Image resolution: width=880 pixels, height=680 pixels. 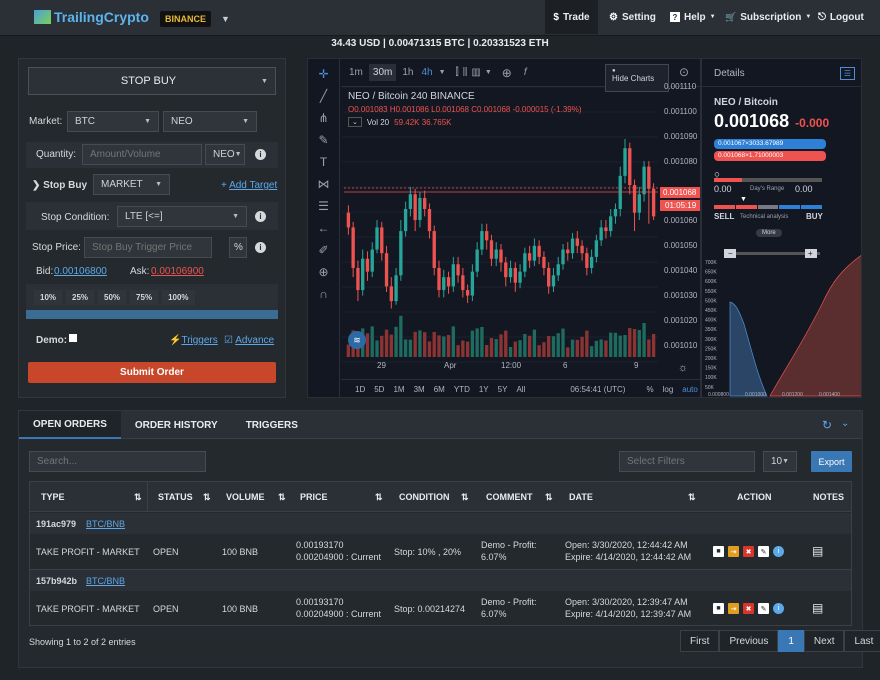 What do you see at coordinates (632, 17) in the screenshot?
I see `nav-setting: ⚙ Setting` at bounding box center [632, 17].